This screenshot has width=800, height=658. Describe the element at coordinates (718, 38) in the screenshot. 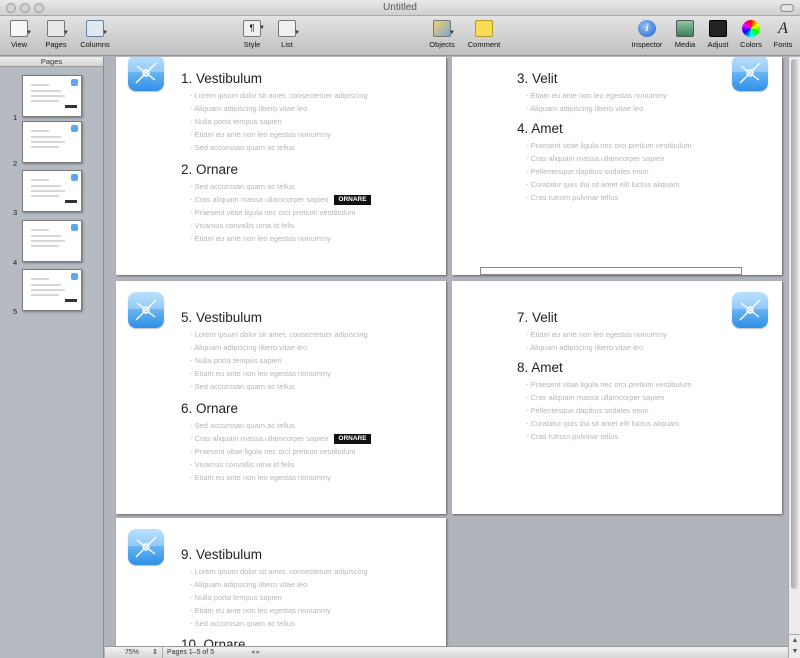

I see `adjust-button: Adjust` at that location.